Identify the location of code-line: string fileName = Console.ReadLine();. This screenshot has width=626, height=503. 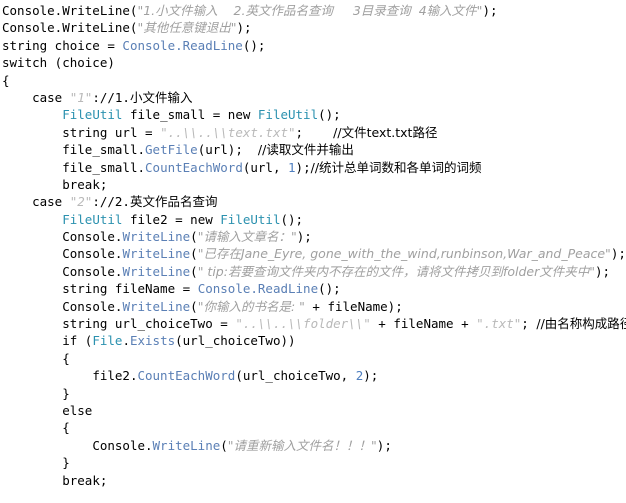
(314, 288).